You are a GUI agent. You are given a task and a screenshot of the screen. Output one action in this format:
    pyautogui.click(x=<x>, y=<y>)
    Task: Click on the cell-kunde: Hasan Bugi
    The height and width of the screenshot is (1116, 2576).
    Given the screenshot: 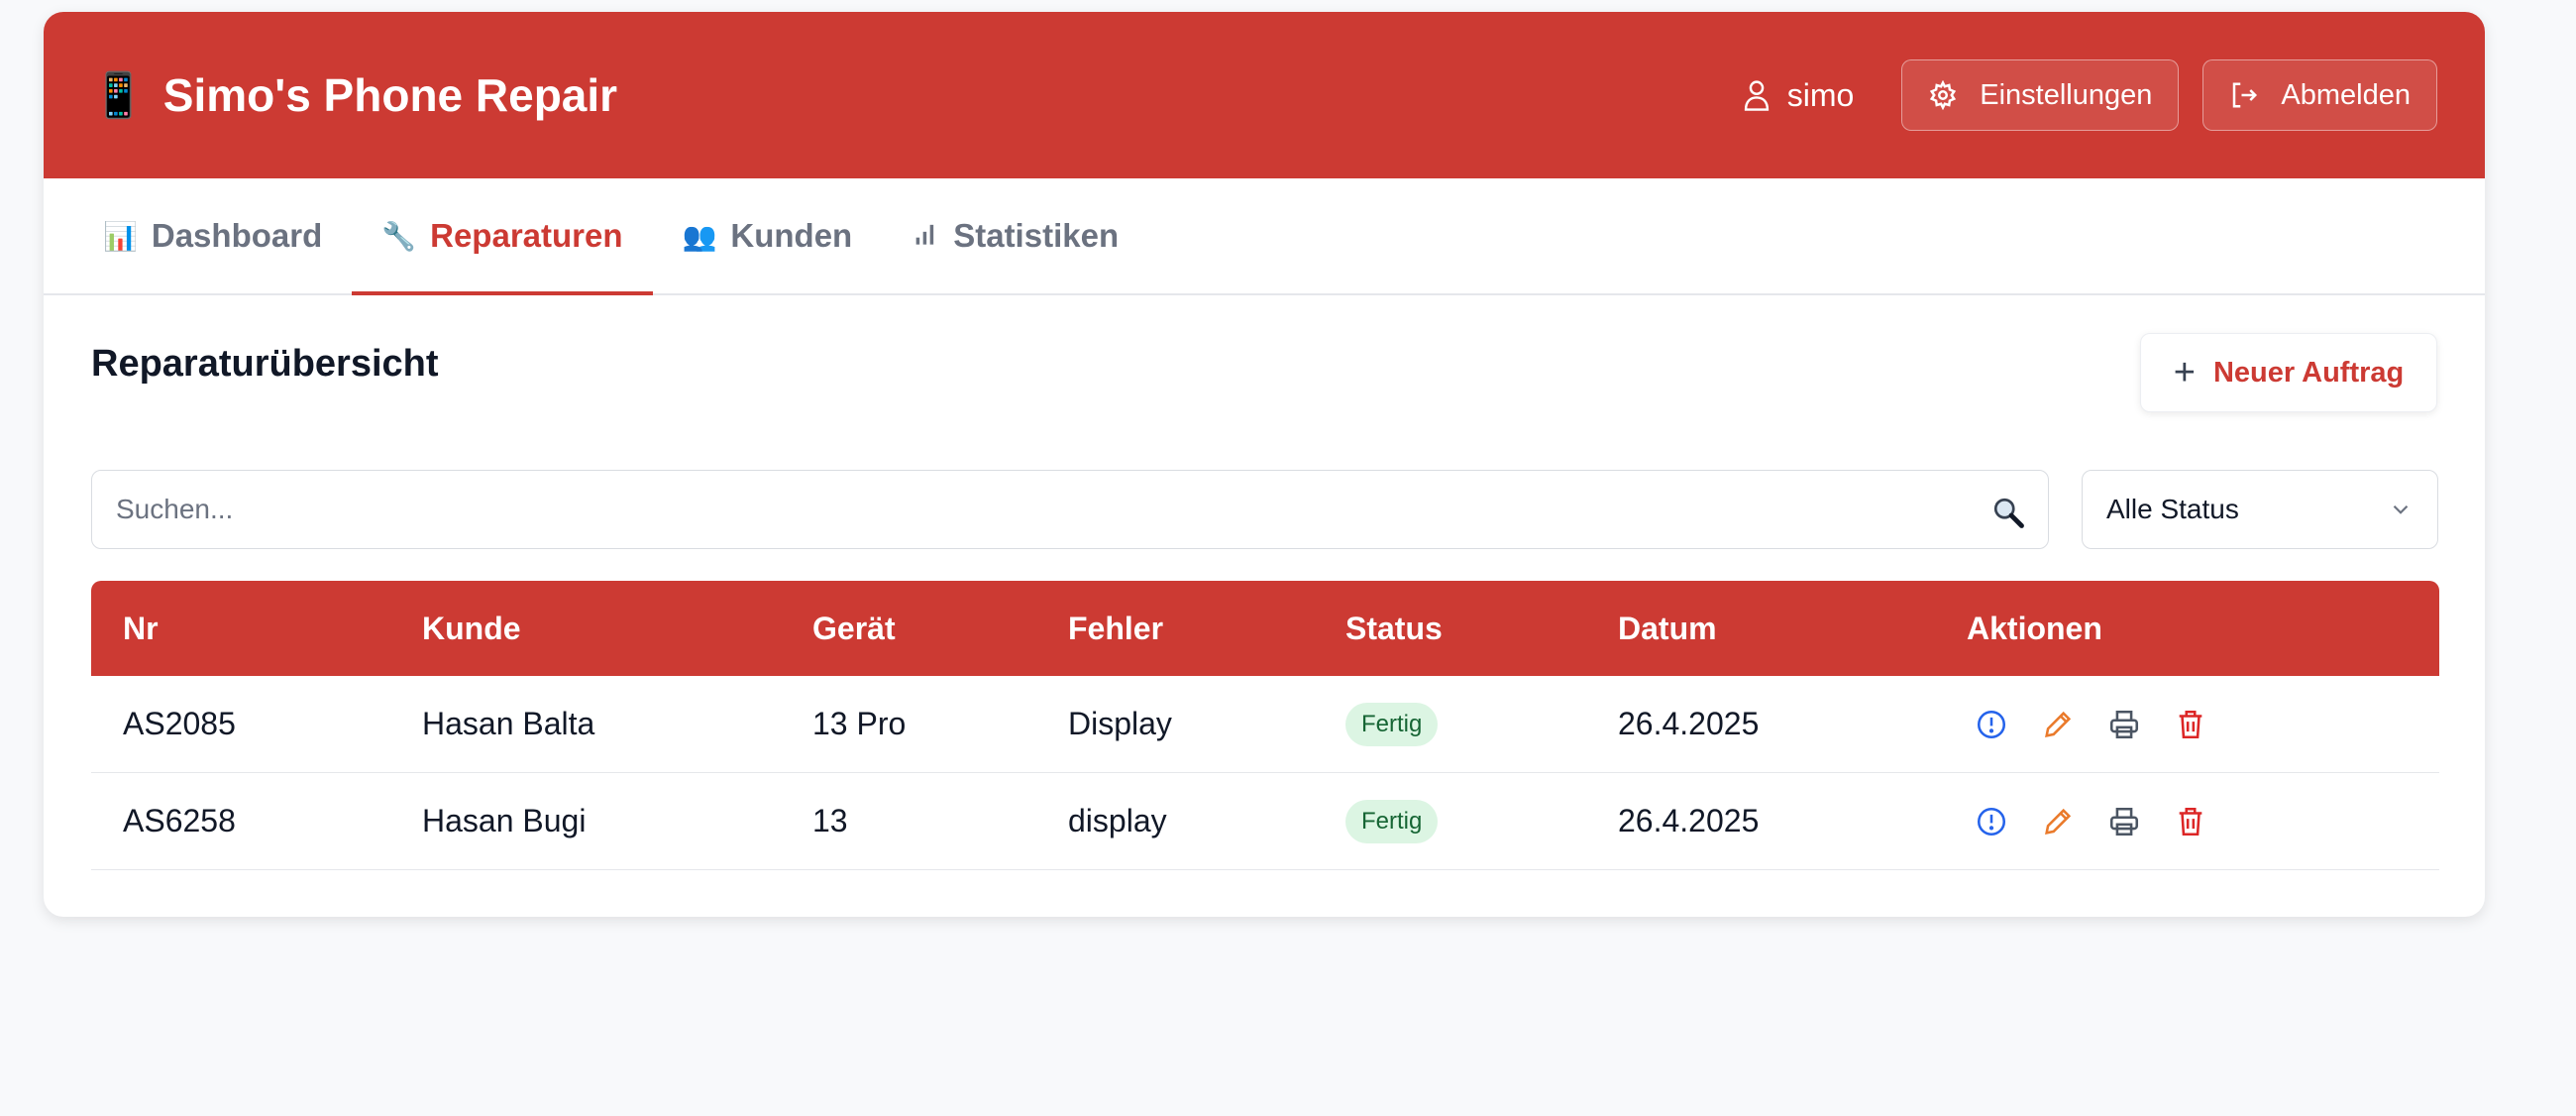 What is the action you would take?
    pyautogui.click(x=504, y=820)
    